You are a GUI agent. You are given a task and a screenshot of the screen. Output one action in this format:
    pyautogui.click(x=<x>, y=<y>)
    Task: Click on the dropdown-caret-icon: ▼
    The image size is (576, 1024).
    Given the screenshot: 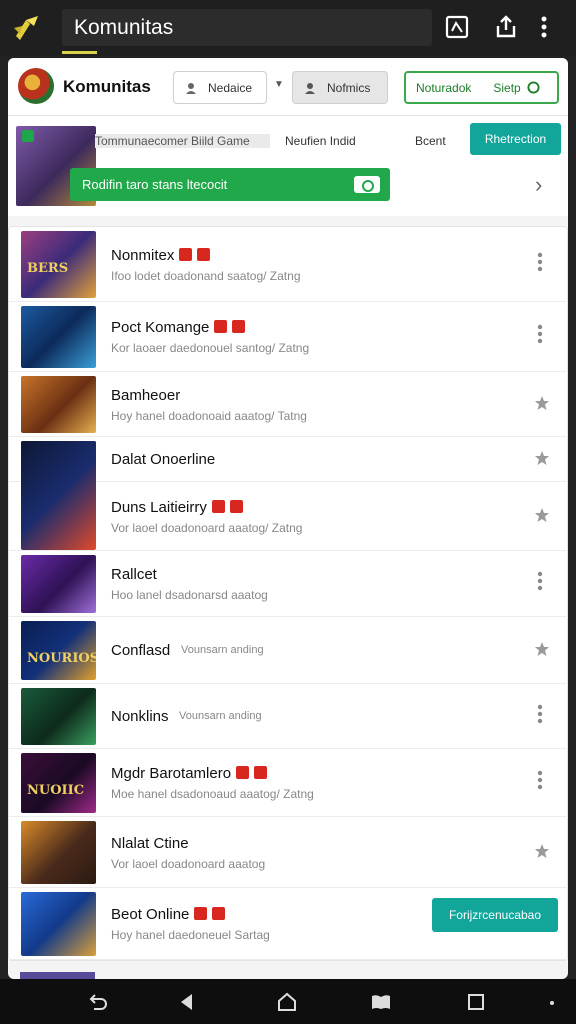 What is the action you would take?
    pyautogui.click(x=279, y=84)
    